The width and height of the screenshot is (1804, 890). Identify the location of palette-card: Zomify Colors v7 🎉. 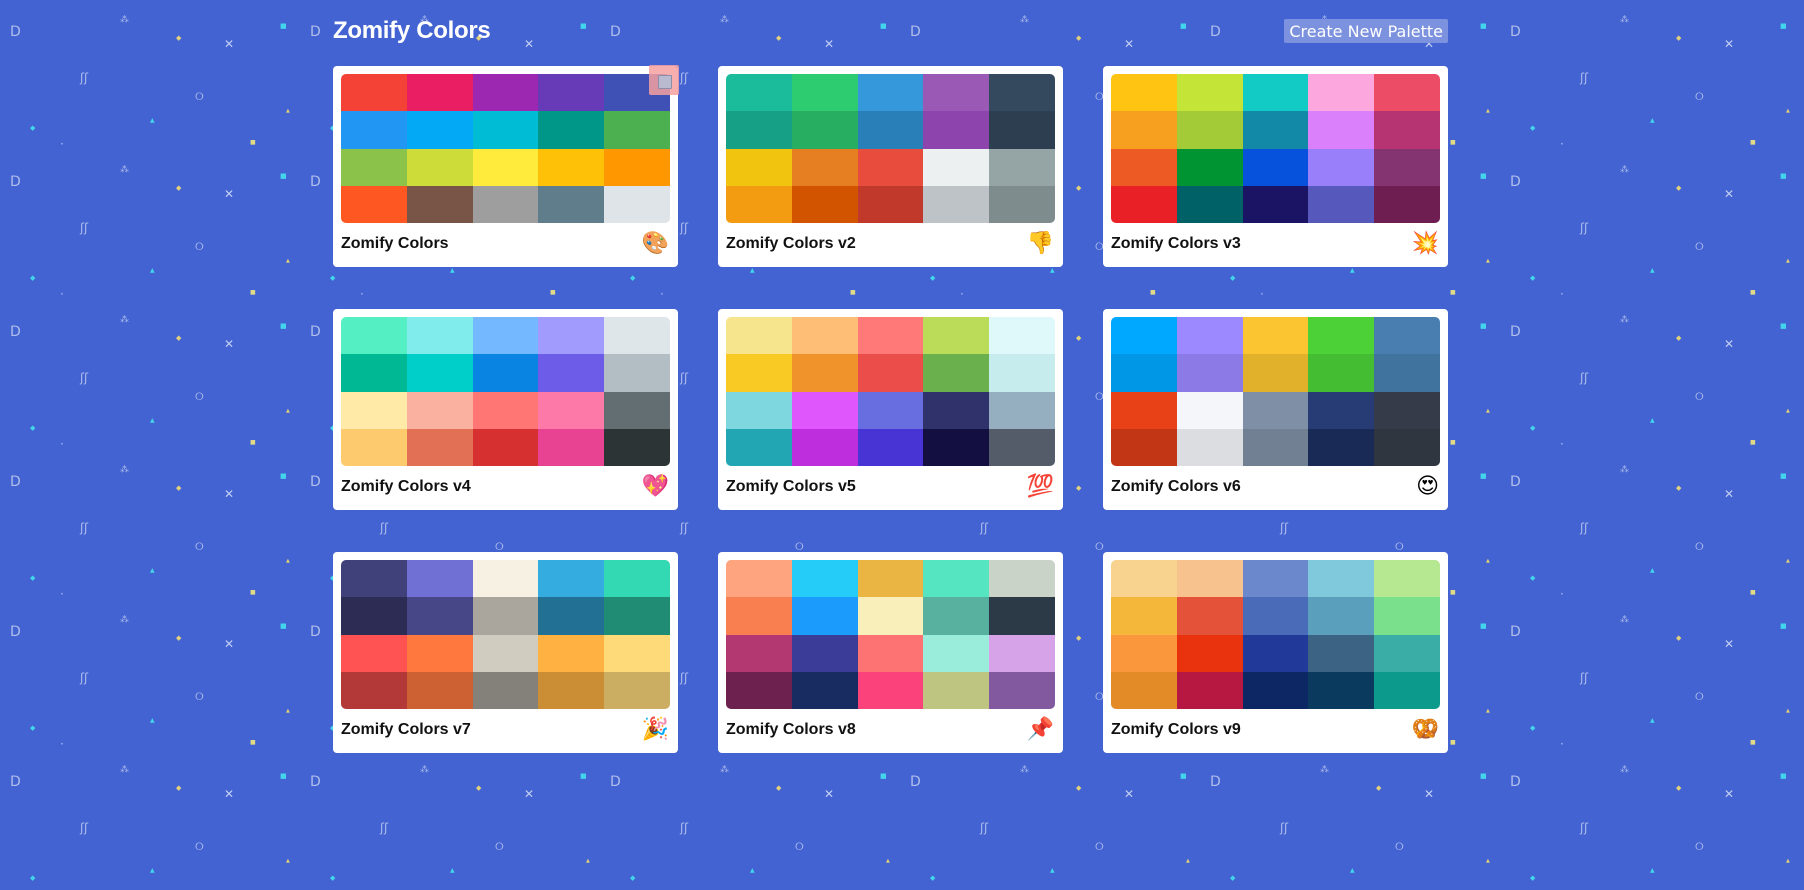
(505, 652).